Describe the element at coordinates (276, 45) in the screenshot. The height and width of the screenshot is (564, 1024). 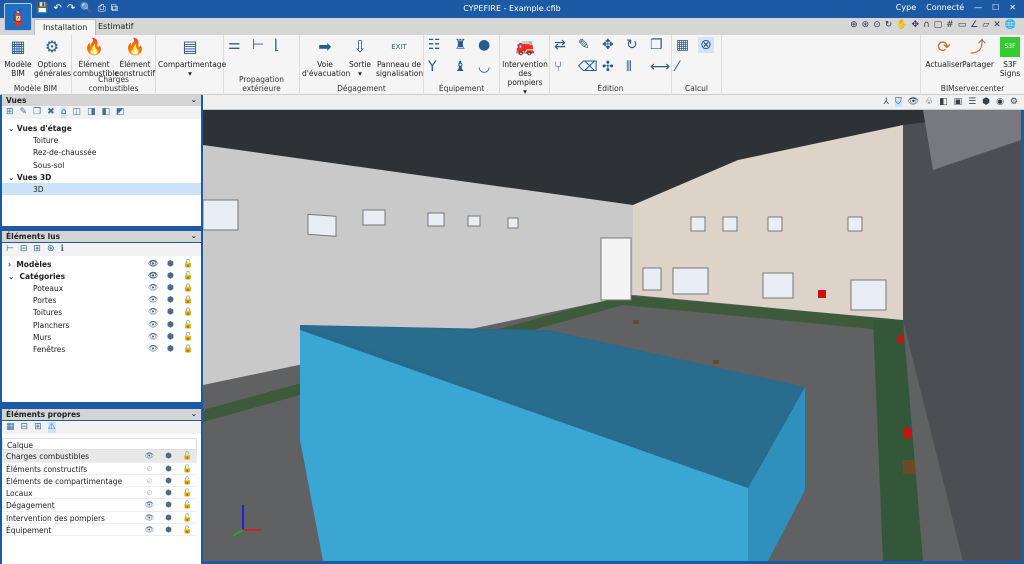
I see `propagation-roof-icon: ⌊` at that location.